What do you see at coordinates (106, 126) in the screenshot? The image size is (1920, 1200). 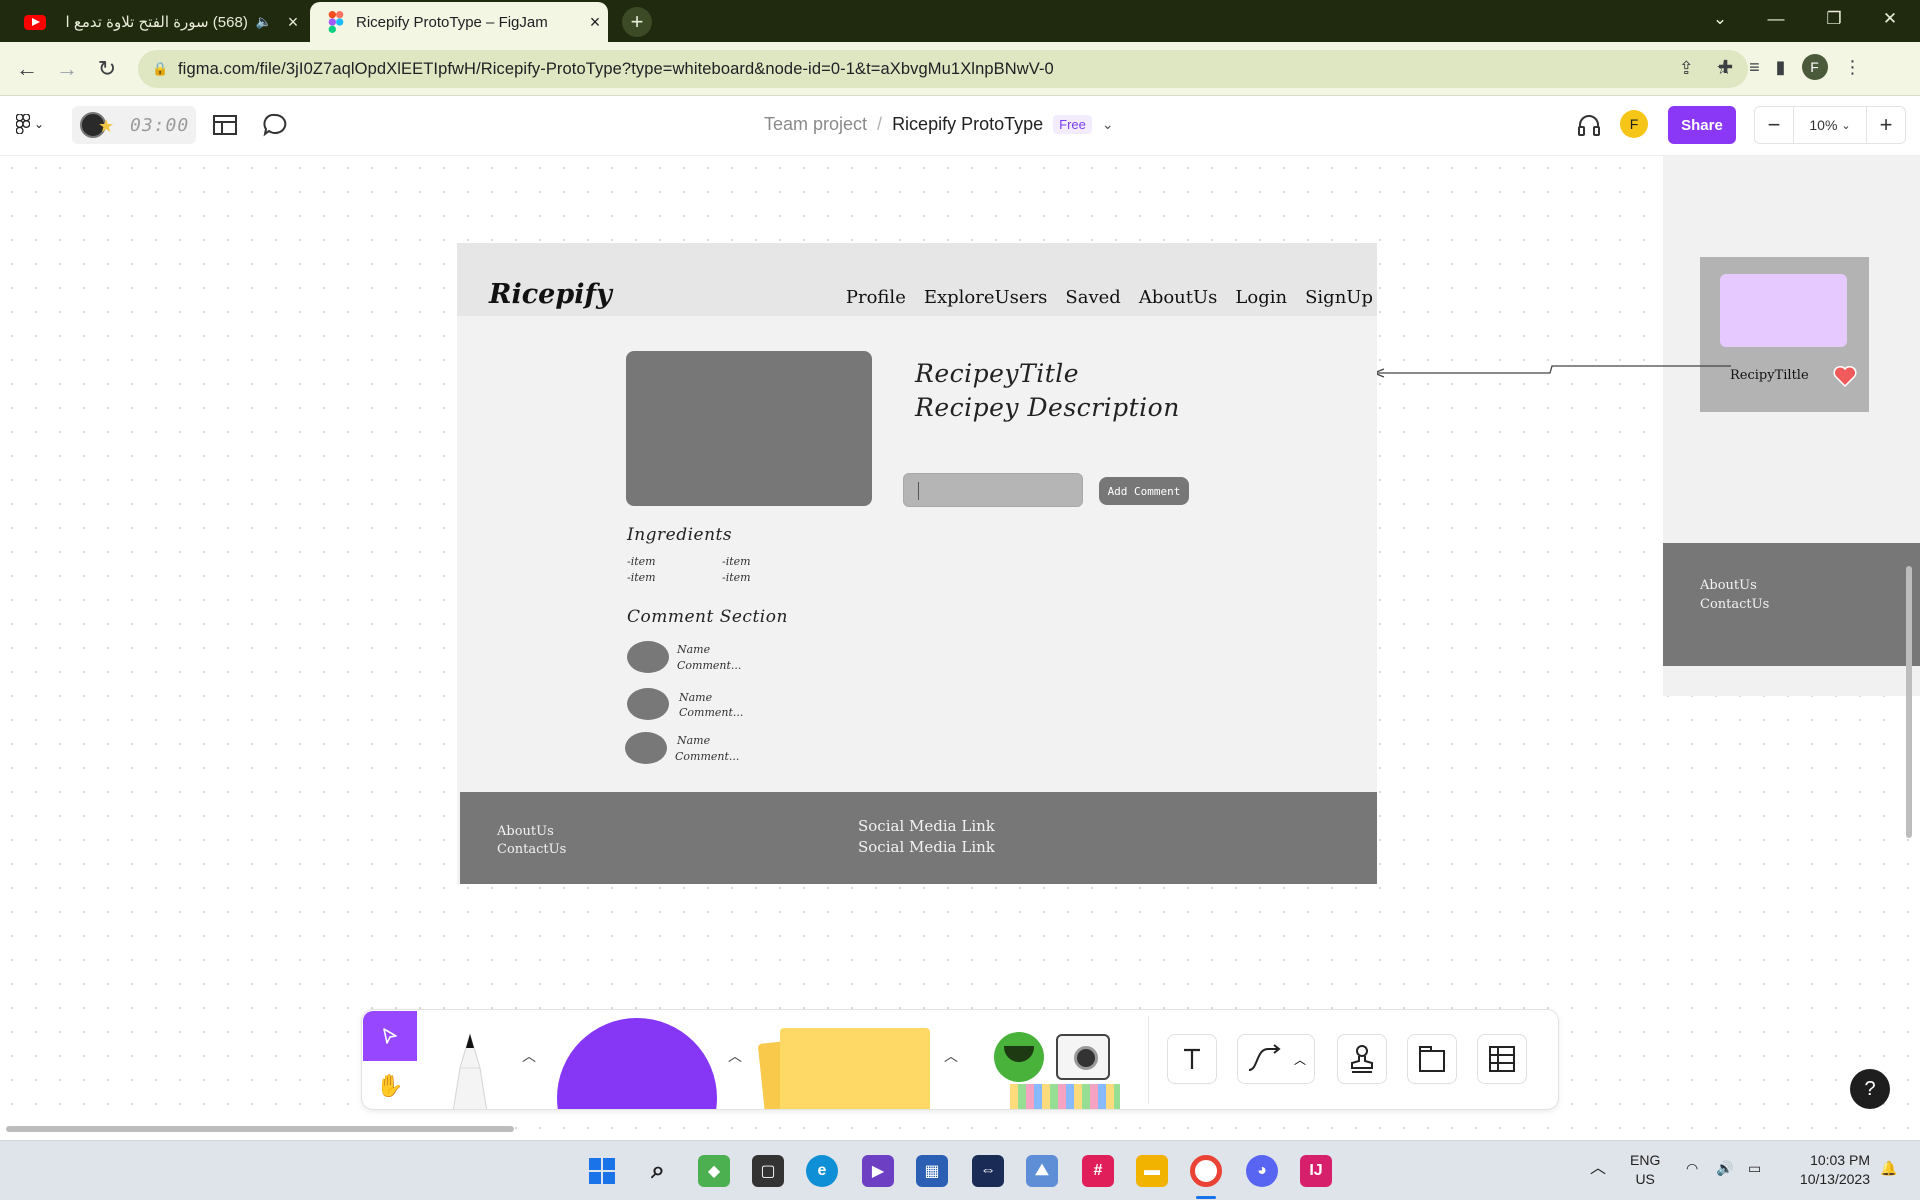 I see `star-icon: ★` at bounding box center [106, 126].